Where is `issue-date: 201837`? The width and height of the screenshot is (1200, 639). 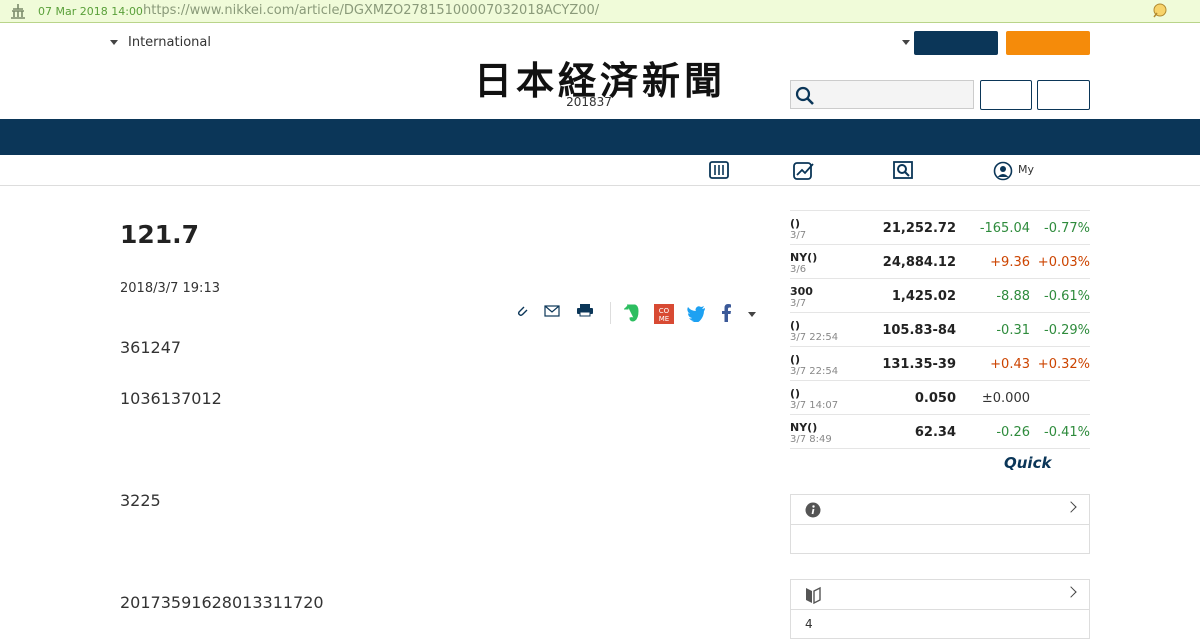 issue-date: 201837 is located at coordinates (589, 102).